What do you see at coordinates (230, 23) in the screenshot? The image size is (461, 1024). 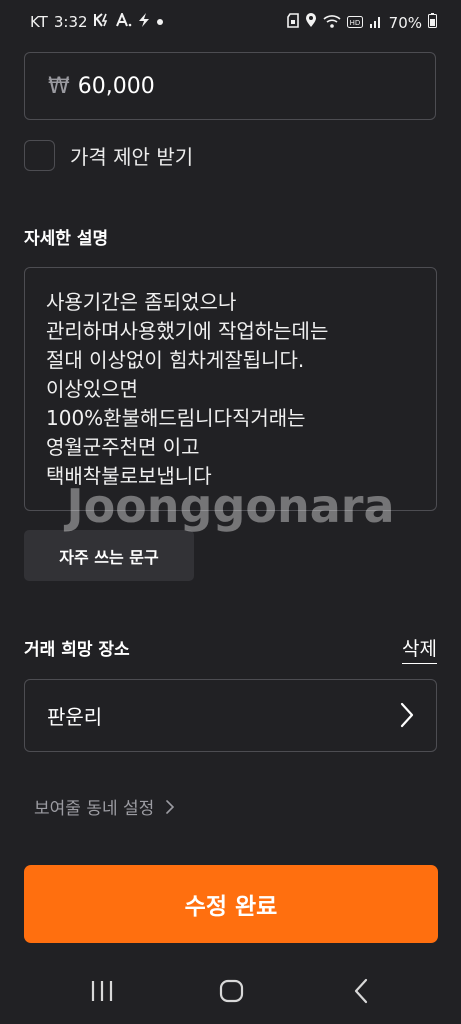 I see `status-bar: KT 3:32 HD 70%` at bounding box center [230, 23].